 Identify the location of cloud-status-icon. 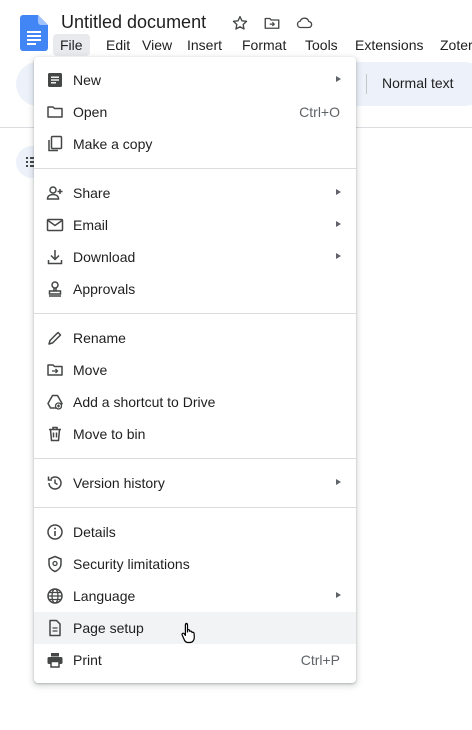
(304, 23).